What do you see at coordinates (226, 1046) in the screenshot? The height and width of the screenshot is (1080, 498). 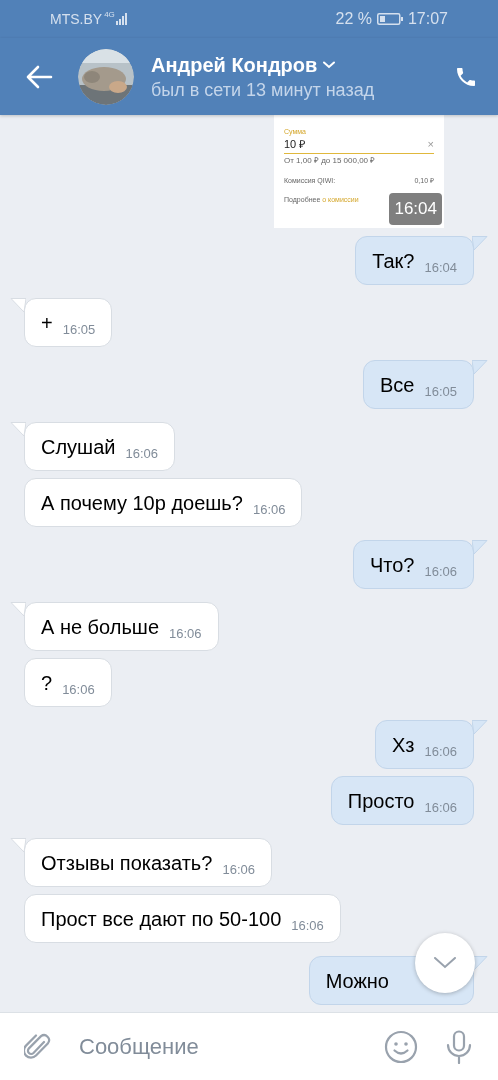 I see `message-text-input: Сообщение` at bounding box center [226, 1046].